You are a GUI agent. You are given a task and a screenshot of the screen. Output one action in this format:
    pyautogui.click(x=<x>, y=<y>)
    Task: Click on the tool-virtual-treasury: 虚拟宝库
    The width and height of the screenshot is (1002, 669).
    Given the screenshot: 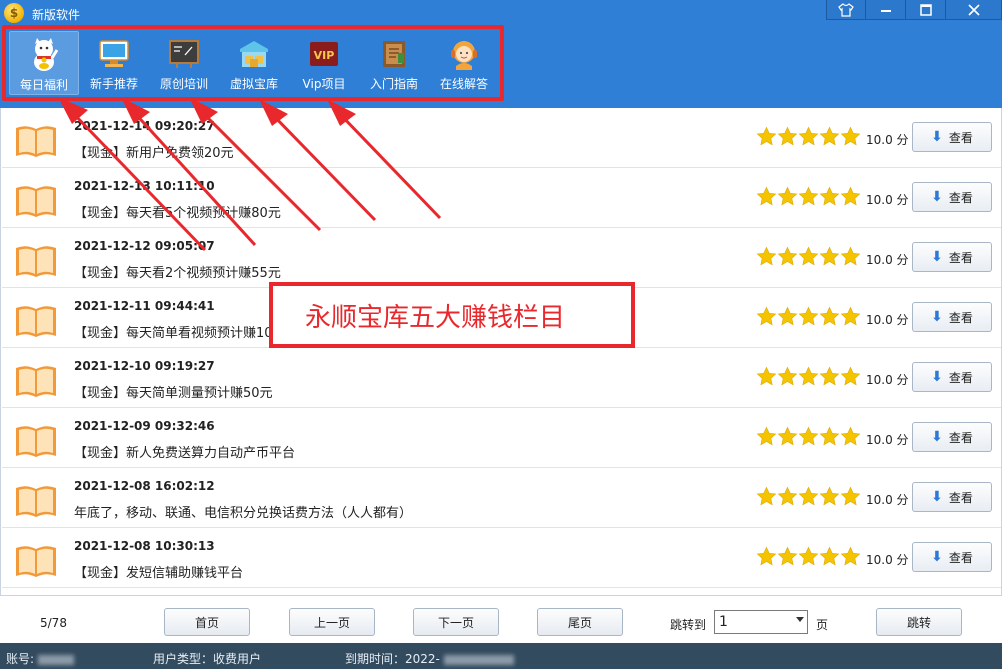 What is the action you would take?
    pyautogui.click(x=254, y=63)
    